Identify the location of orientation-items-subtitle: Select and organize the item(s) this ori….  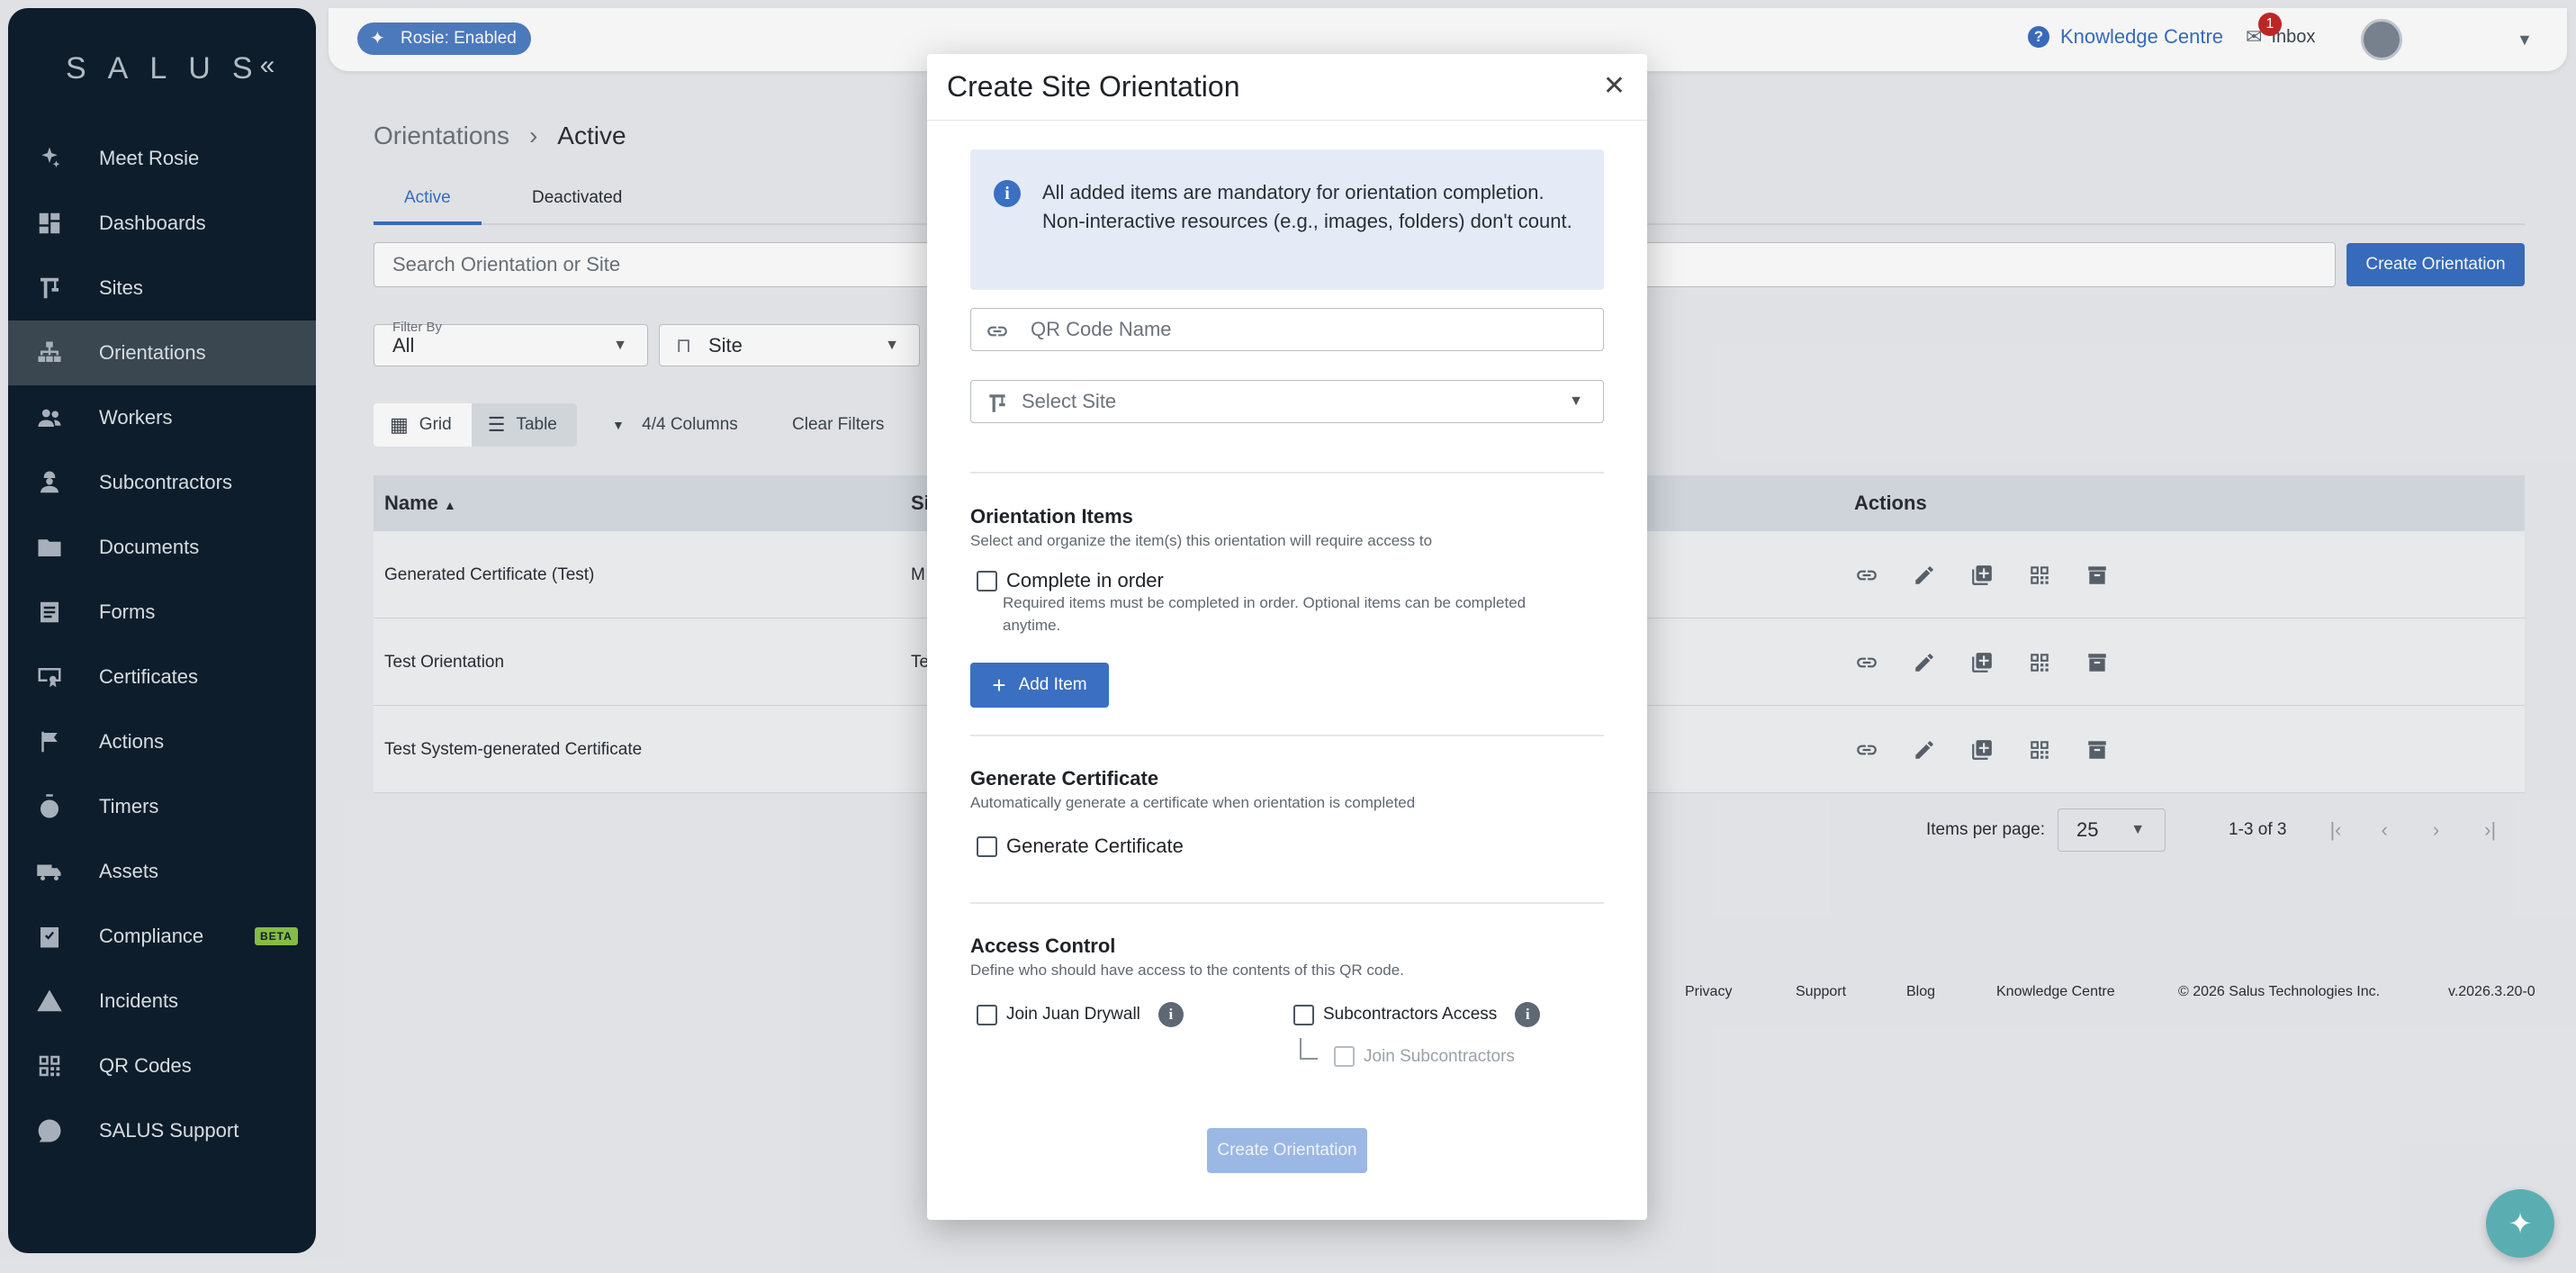
(1201, 541).